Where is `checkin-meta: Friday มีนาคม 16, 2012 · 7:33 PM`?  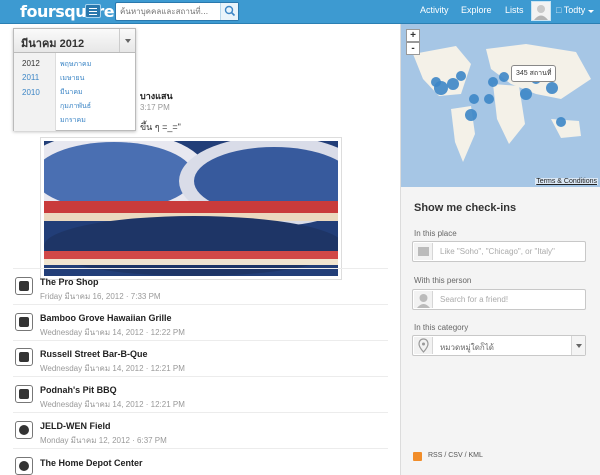 checkin-meta: Friday มีนาคม 16, 2012 · 7:33 PM is located at coordinates (100, 296).